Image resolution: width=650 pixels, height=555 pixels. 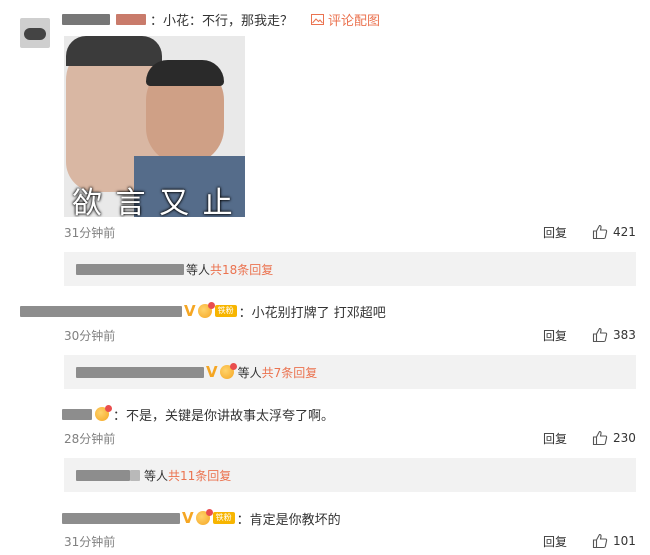 I want to click on sub-replies-total: 共11条回复, so click(x=199, y=475).